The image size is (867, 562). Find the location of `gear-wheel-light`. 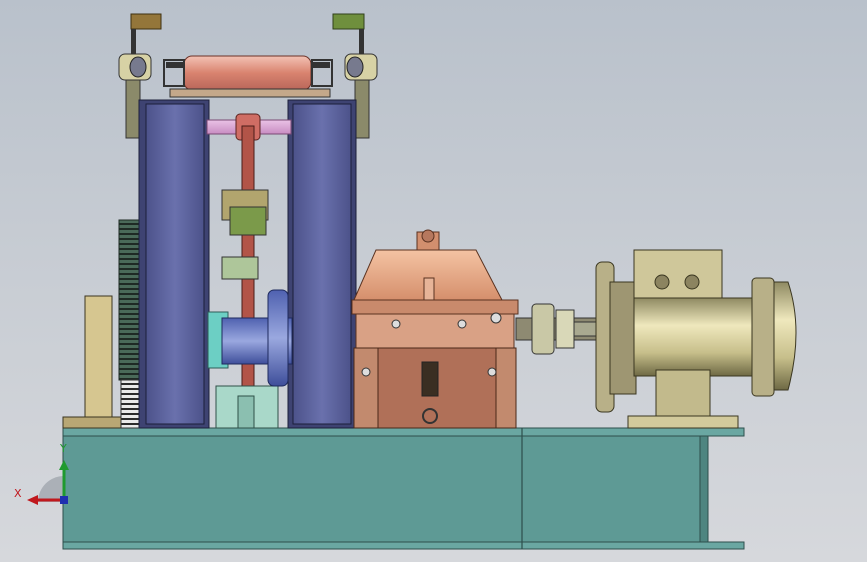

gear-wheel-light is located at coordinates (131, 404).